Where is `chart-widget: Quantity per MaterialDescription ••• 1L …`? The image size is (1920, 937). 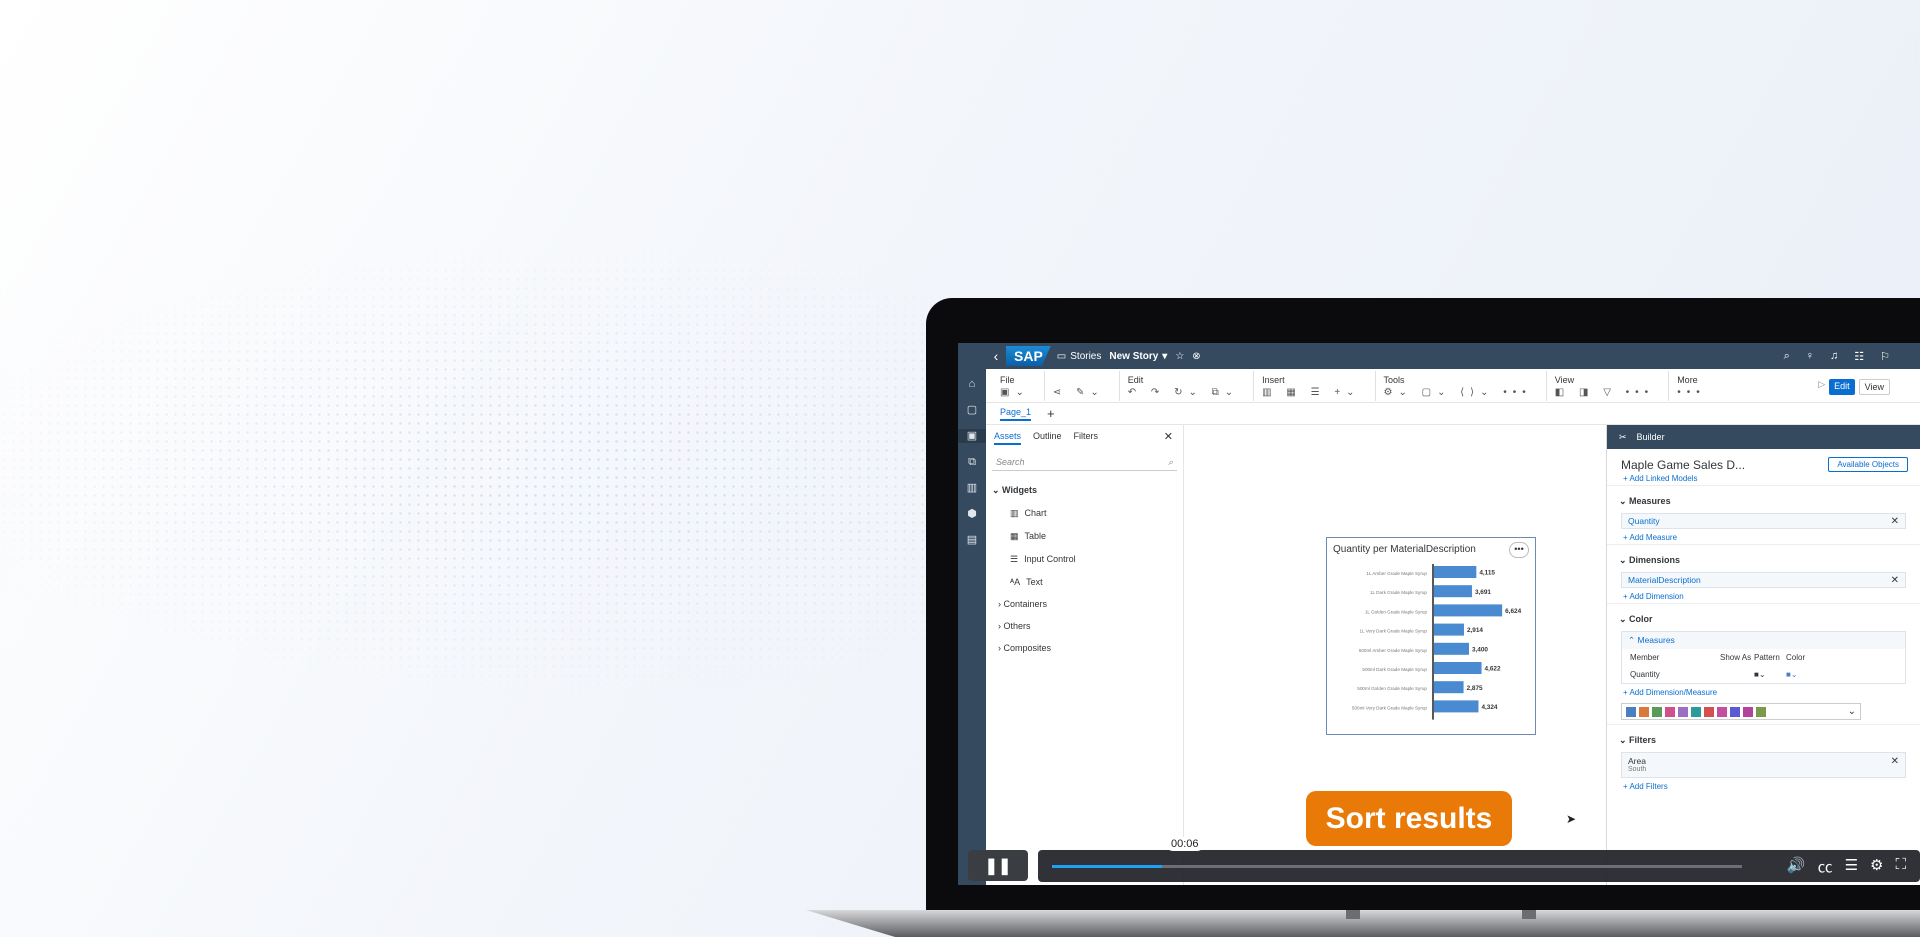 chart-widget: Quantity per MaterialDescription ••• 1L … is located at coordinates (1431, 636).